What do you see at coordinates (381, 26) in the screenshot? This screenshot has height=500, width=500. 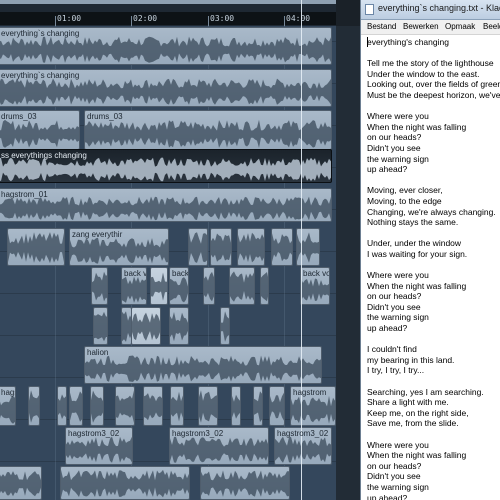 I see `menu-bestand: Bestand` at bounding box center [381, 26].